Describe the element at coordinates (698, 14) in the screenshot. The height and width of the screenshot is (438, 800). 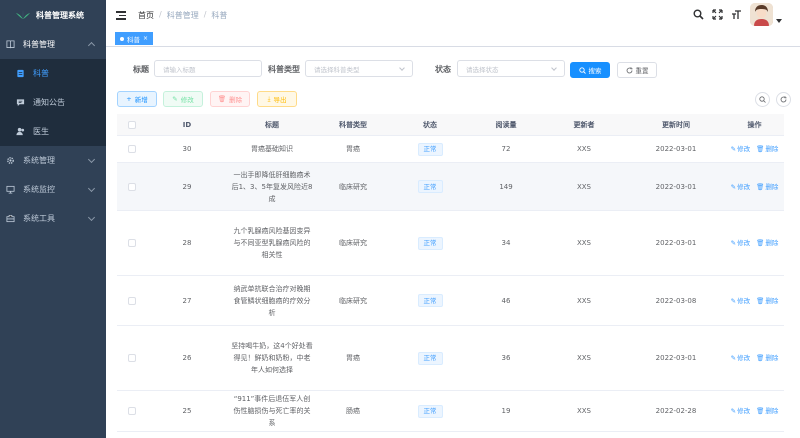
I see `search-icon` at that location.